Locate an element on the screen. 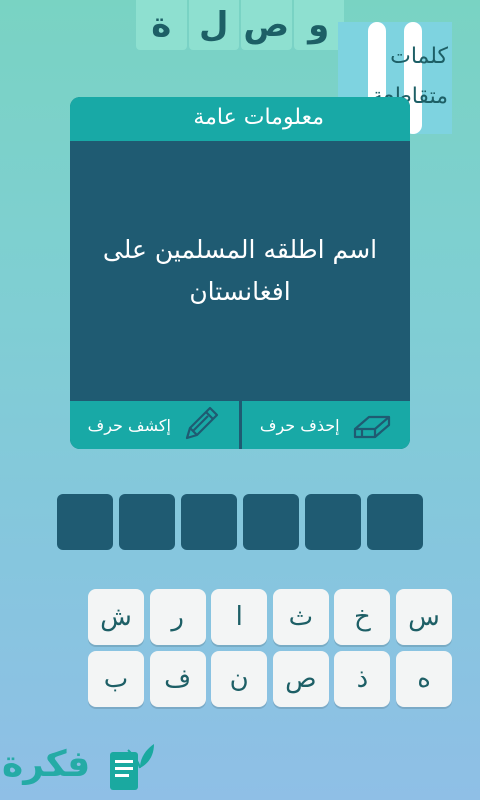  letter-key: خ is located at coordinates (362, 617).